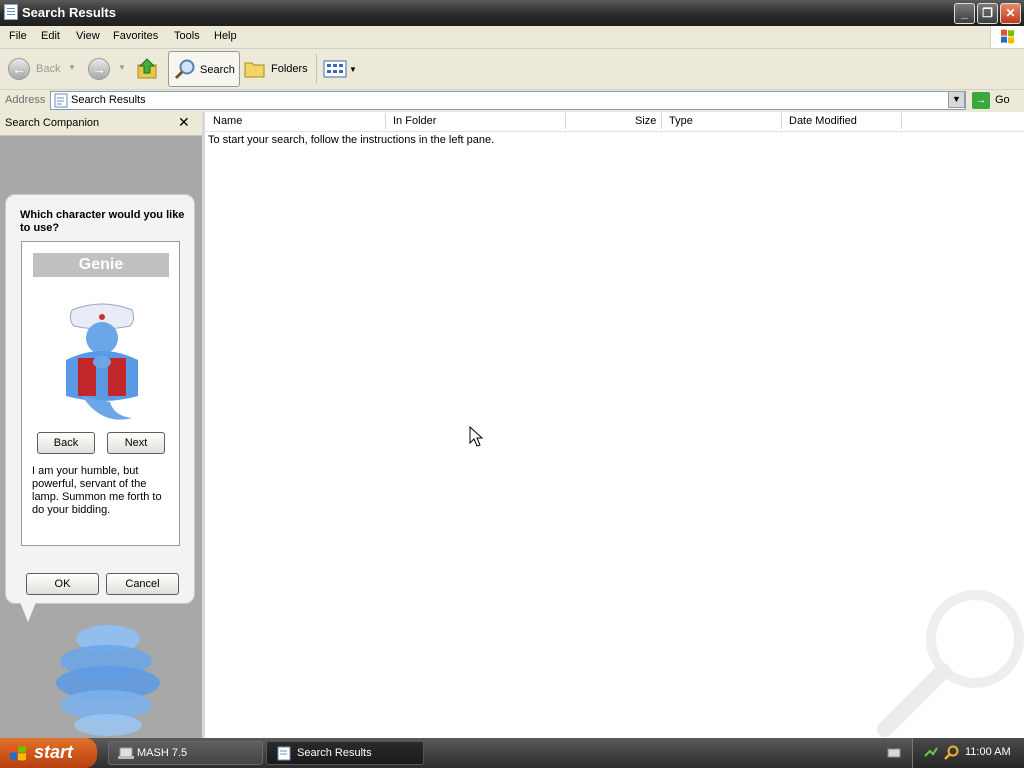 Image resolution: width=1024 pixels, height=768 pixels. Describe the element at coordinates (645, 121) in the screenshot. I see `column-size: Size` at that location.